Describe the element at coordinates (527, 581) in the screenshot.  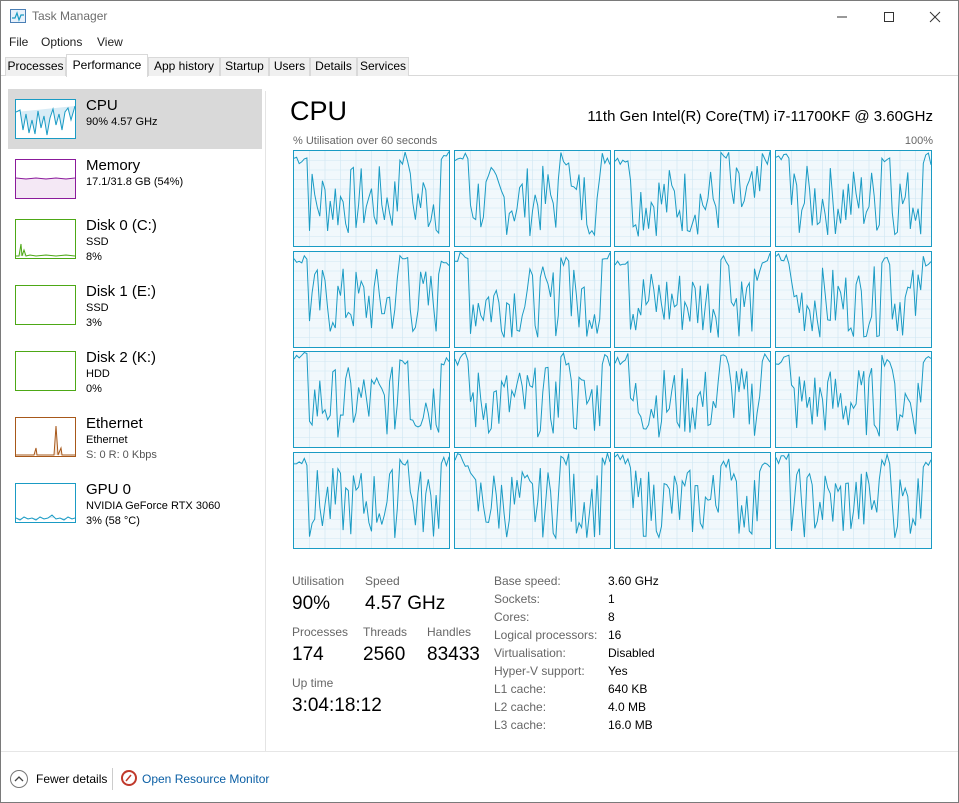
I see `spec-label: Base speed:` at that location.